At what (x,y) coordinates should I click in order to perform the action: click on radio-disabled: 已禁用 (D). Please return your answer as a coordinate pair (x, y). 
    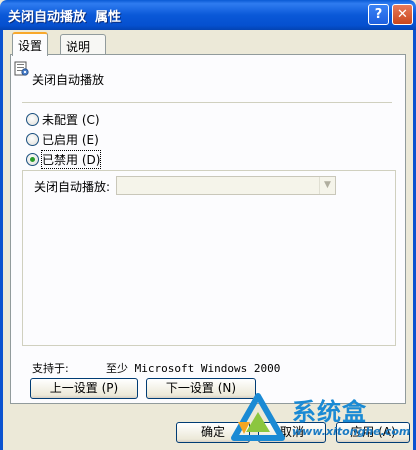
    Looking at the image, I should click on (64, 159).